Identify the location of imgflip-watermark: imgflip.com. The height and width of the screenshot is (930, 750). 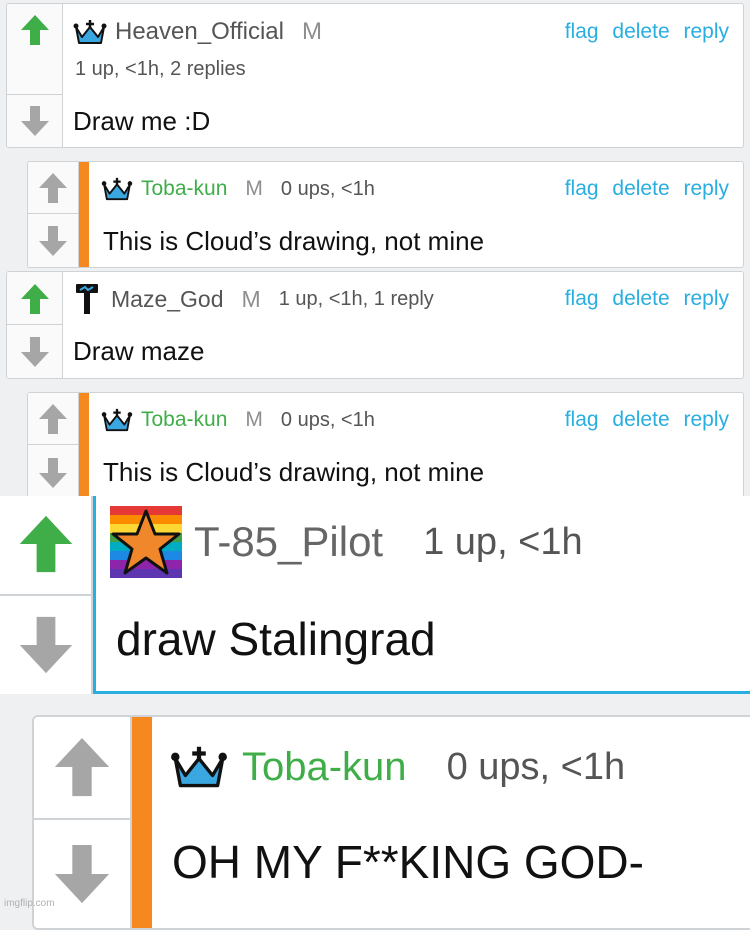
(29, 903).